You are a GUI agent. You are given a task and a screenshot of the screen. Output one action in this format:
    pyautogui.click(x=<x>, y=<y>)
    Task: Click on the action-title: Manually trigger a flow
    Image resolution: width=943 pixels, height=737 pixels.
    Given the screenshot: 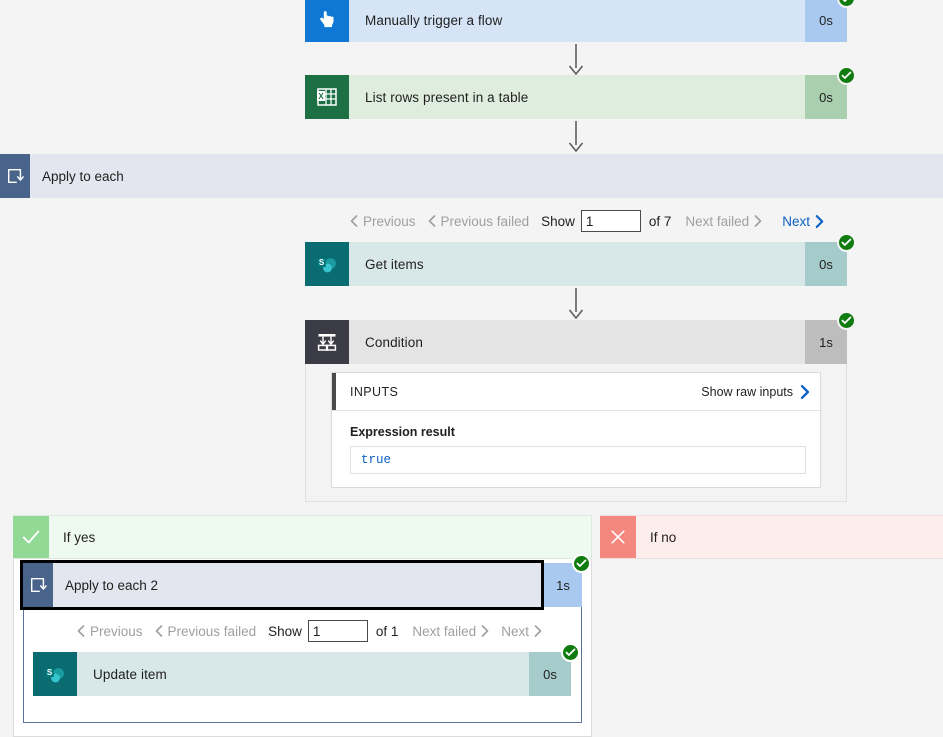 What is the action you would take?
    pyautogui.click(x=577, y=21)
    